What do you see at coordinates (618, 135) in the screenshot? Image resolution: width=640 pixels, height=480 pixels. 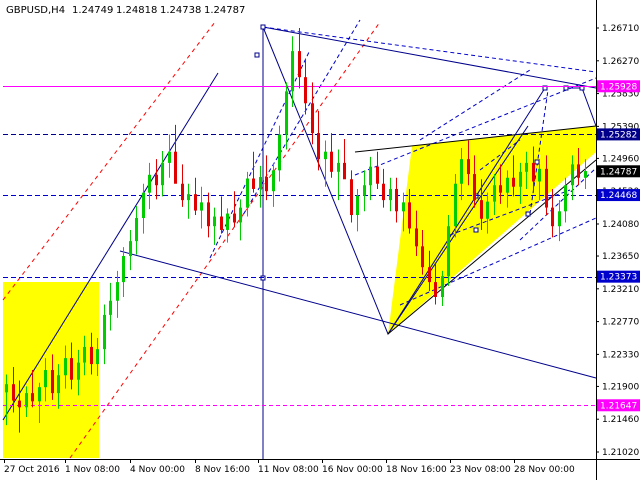 I see `price-tag-label: 1.25282` at bounding box center [618, 135].